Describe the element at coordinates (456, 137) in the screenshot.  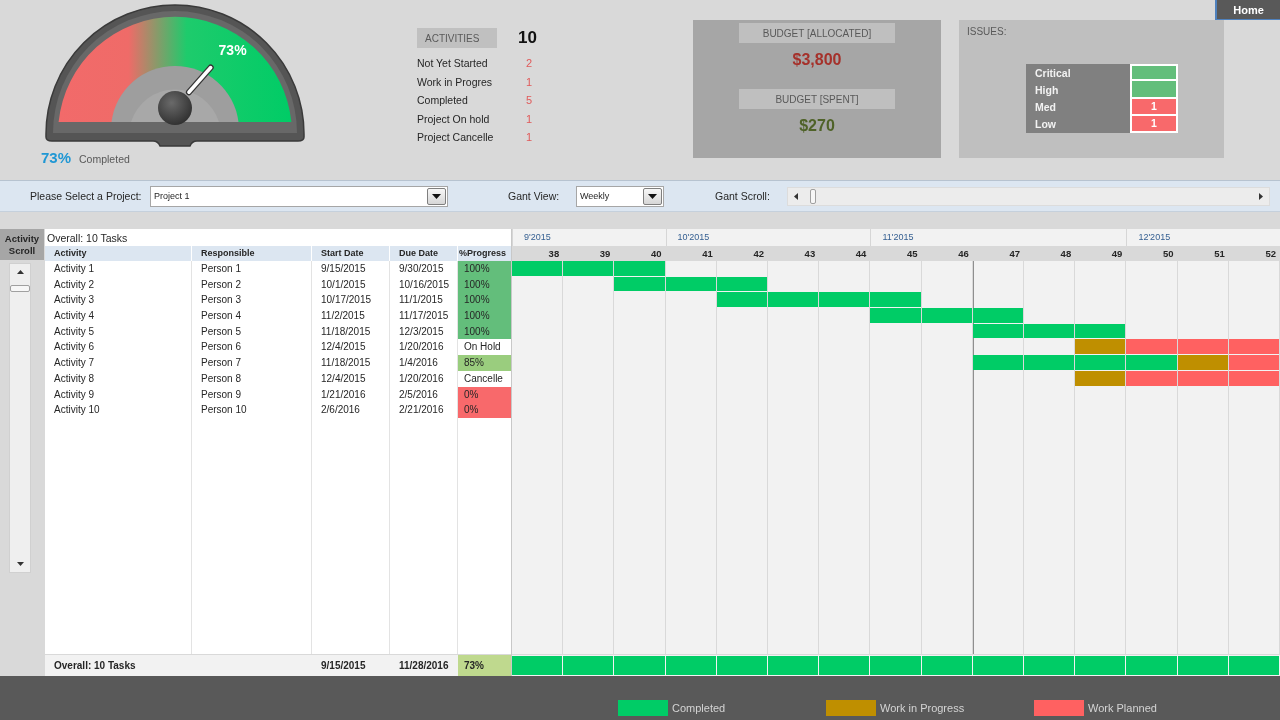
I see `activity-status-label: Project Cancelle` at that location.